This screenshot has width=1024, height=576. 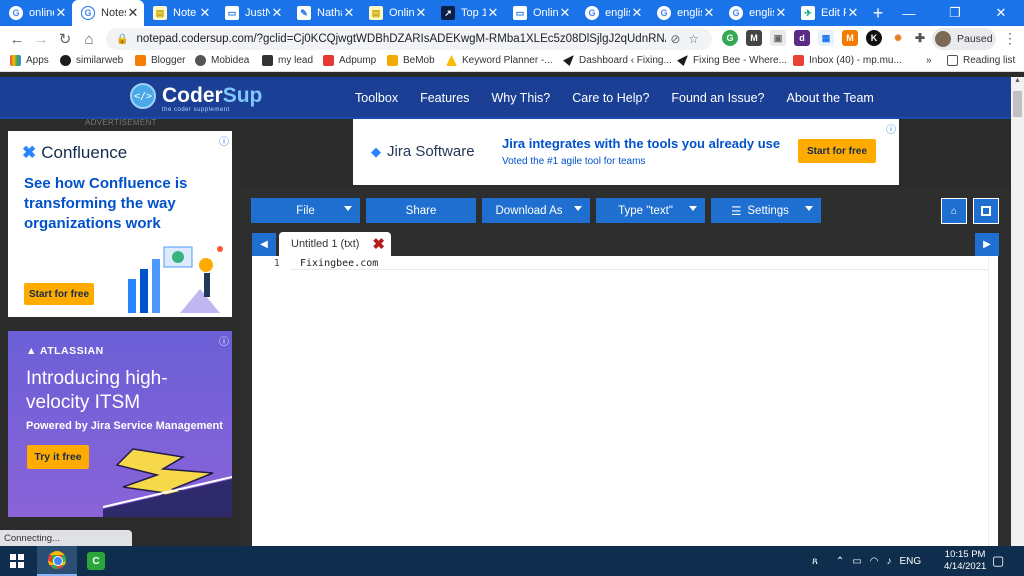 What do you see at coordinates (987, 244) in the screenshot?
I see `tab-scroll-right-button: ▶` at bounding box center [987, 244].